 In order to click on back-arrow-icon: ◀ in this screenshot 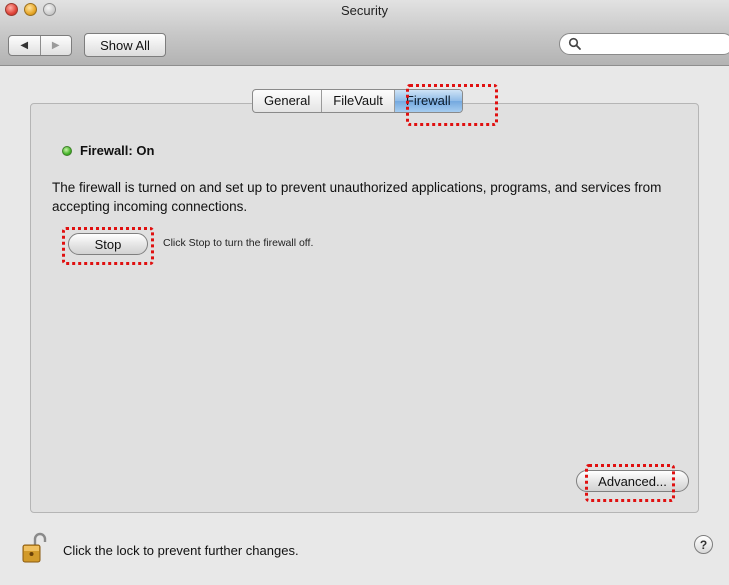, I will do `click(24, 45)`.